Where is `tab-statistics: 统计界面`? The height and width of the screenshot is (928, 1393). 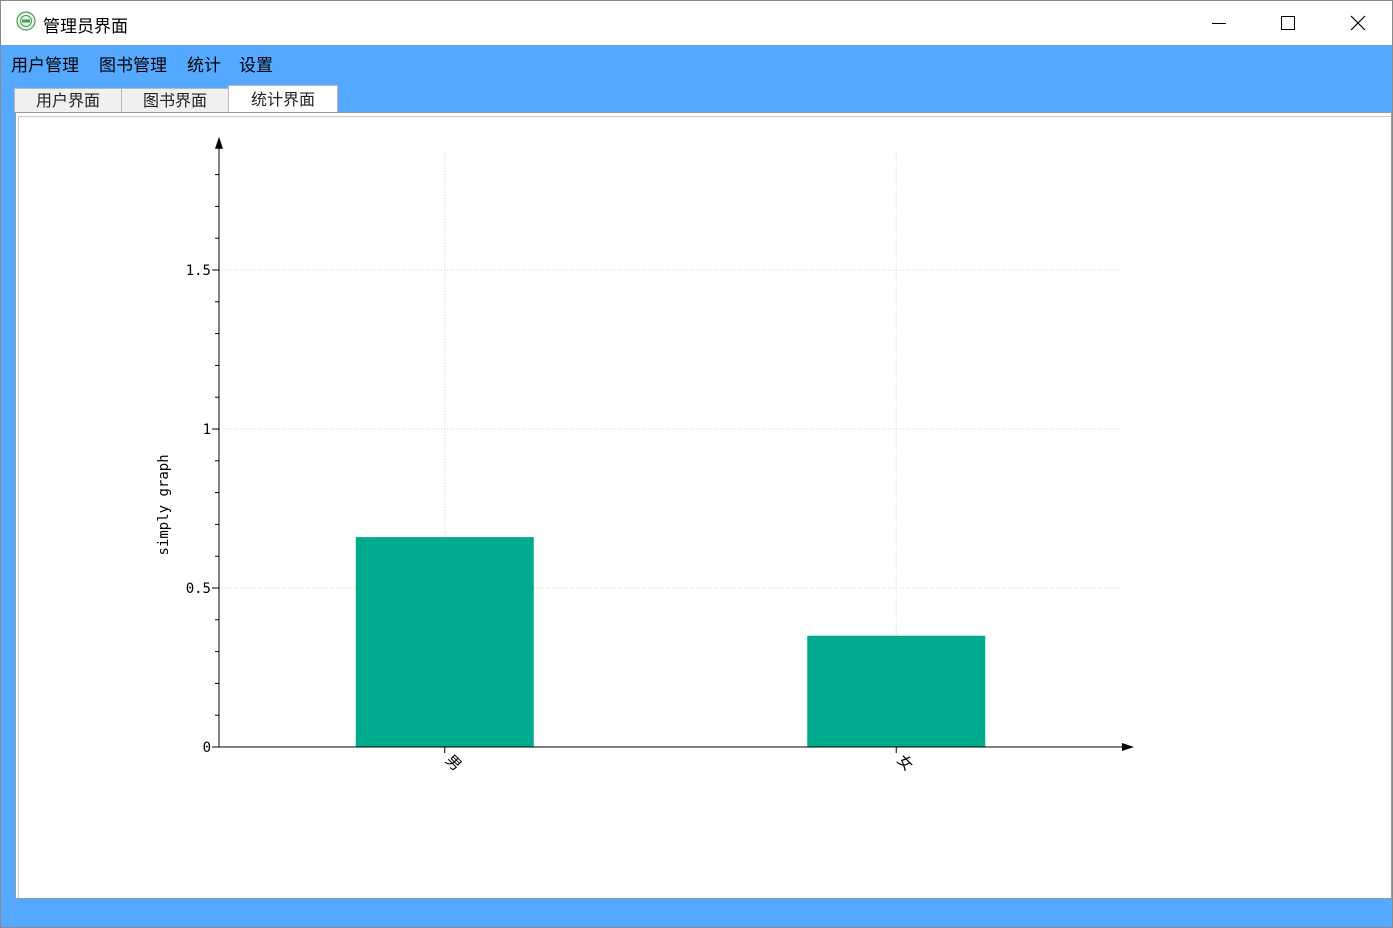 tab-statistics: 统计界面 is located at coordinates (283, 98).